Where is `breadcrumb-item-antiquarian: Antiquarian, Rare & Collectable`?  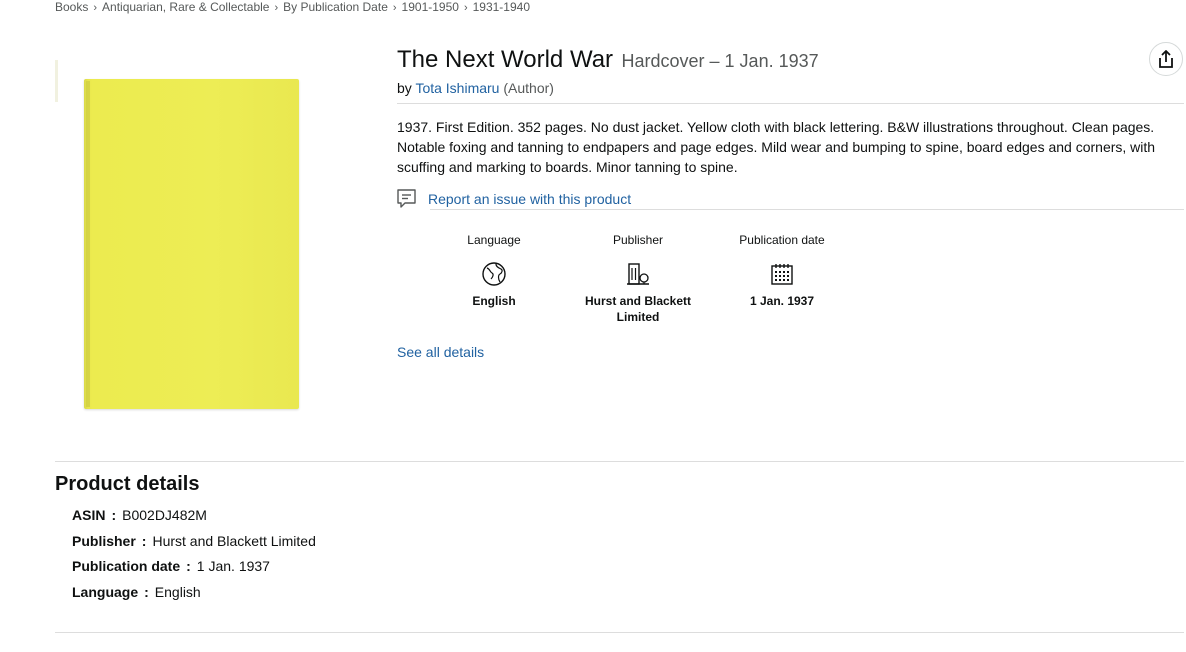
breadcrumb-item-antiquarian: Antiquarian, Rare & Collectable is located at coordinates (185, 7).